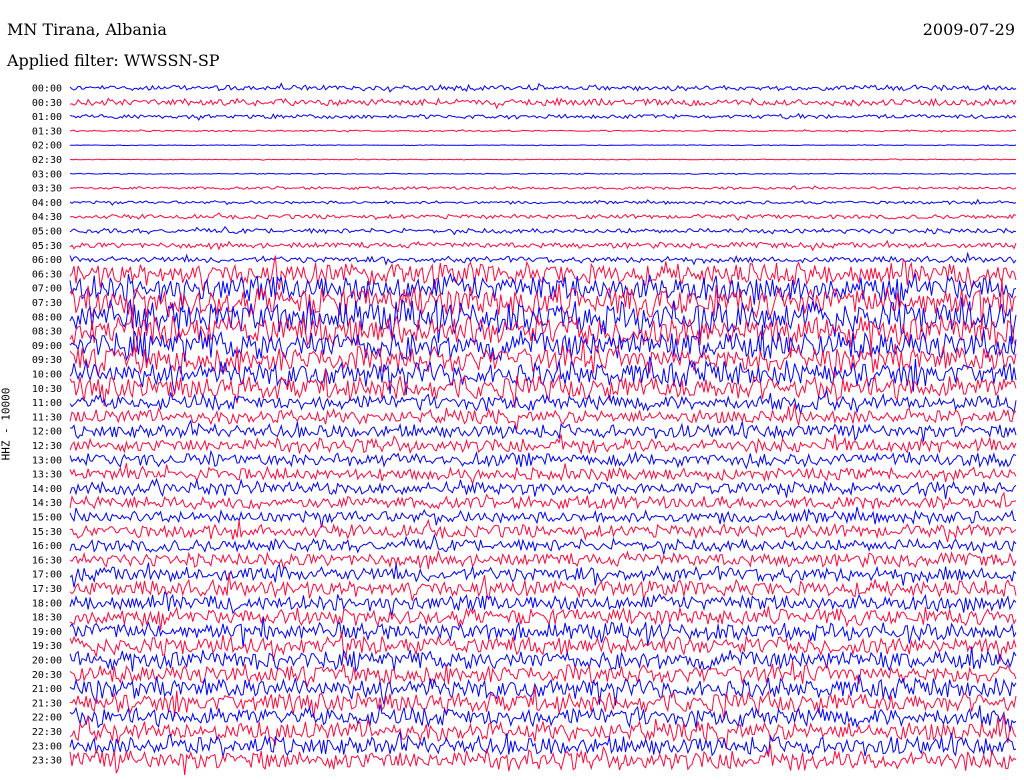  Describe the element at coordinates (47, 446) in the screenshot. I see `trace-time-label: 12:30` at that location.